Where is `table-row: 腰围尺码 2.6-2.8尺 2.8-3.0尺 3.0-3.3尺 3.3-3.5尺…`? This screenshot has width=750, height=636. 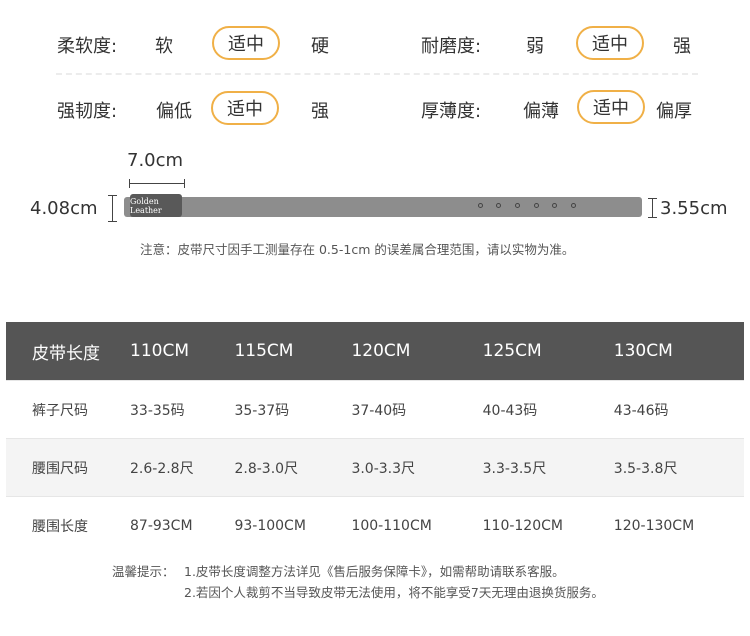
table-row: 腰围尺码 2.6-2.8尺 2.8-3.0尺 3.0-3.3尺 3.3-3.5尺… is located at coordinates (375, 467).